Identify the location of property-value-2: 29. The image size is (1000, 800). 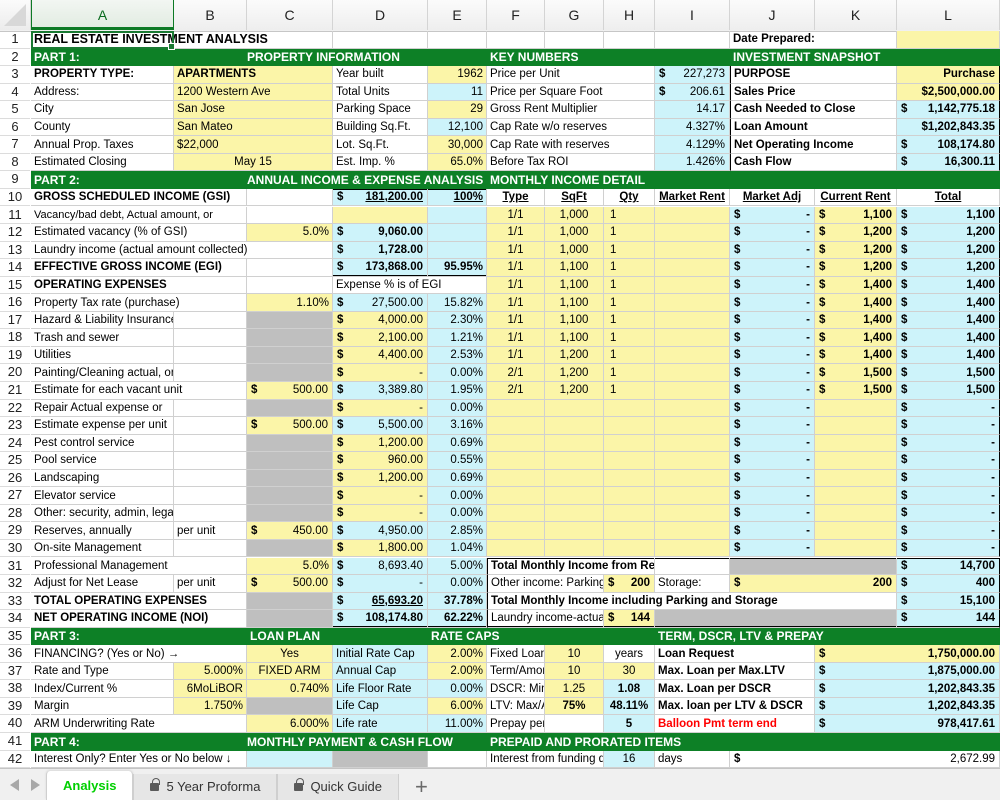
(457, 110).